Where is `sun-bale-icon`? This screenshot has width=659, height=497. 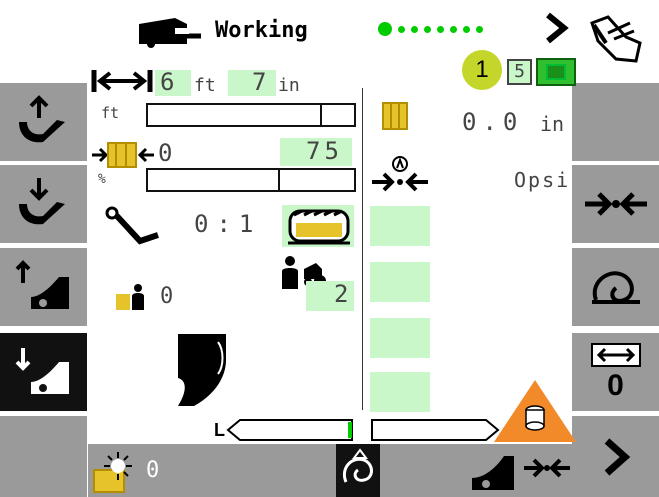 sun-bale-icon is located at coordinates (112, 472).